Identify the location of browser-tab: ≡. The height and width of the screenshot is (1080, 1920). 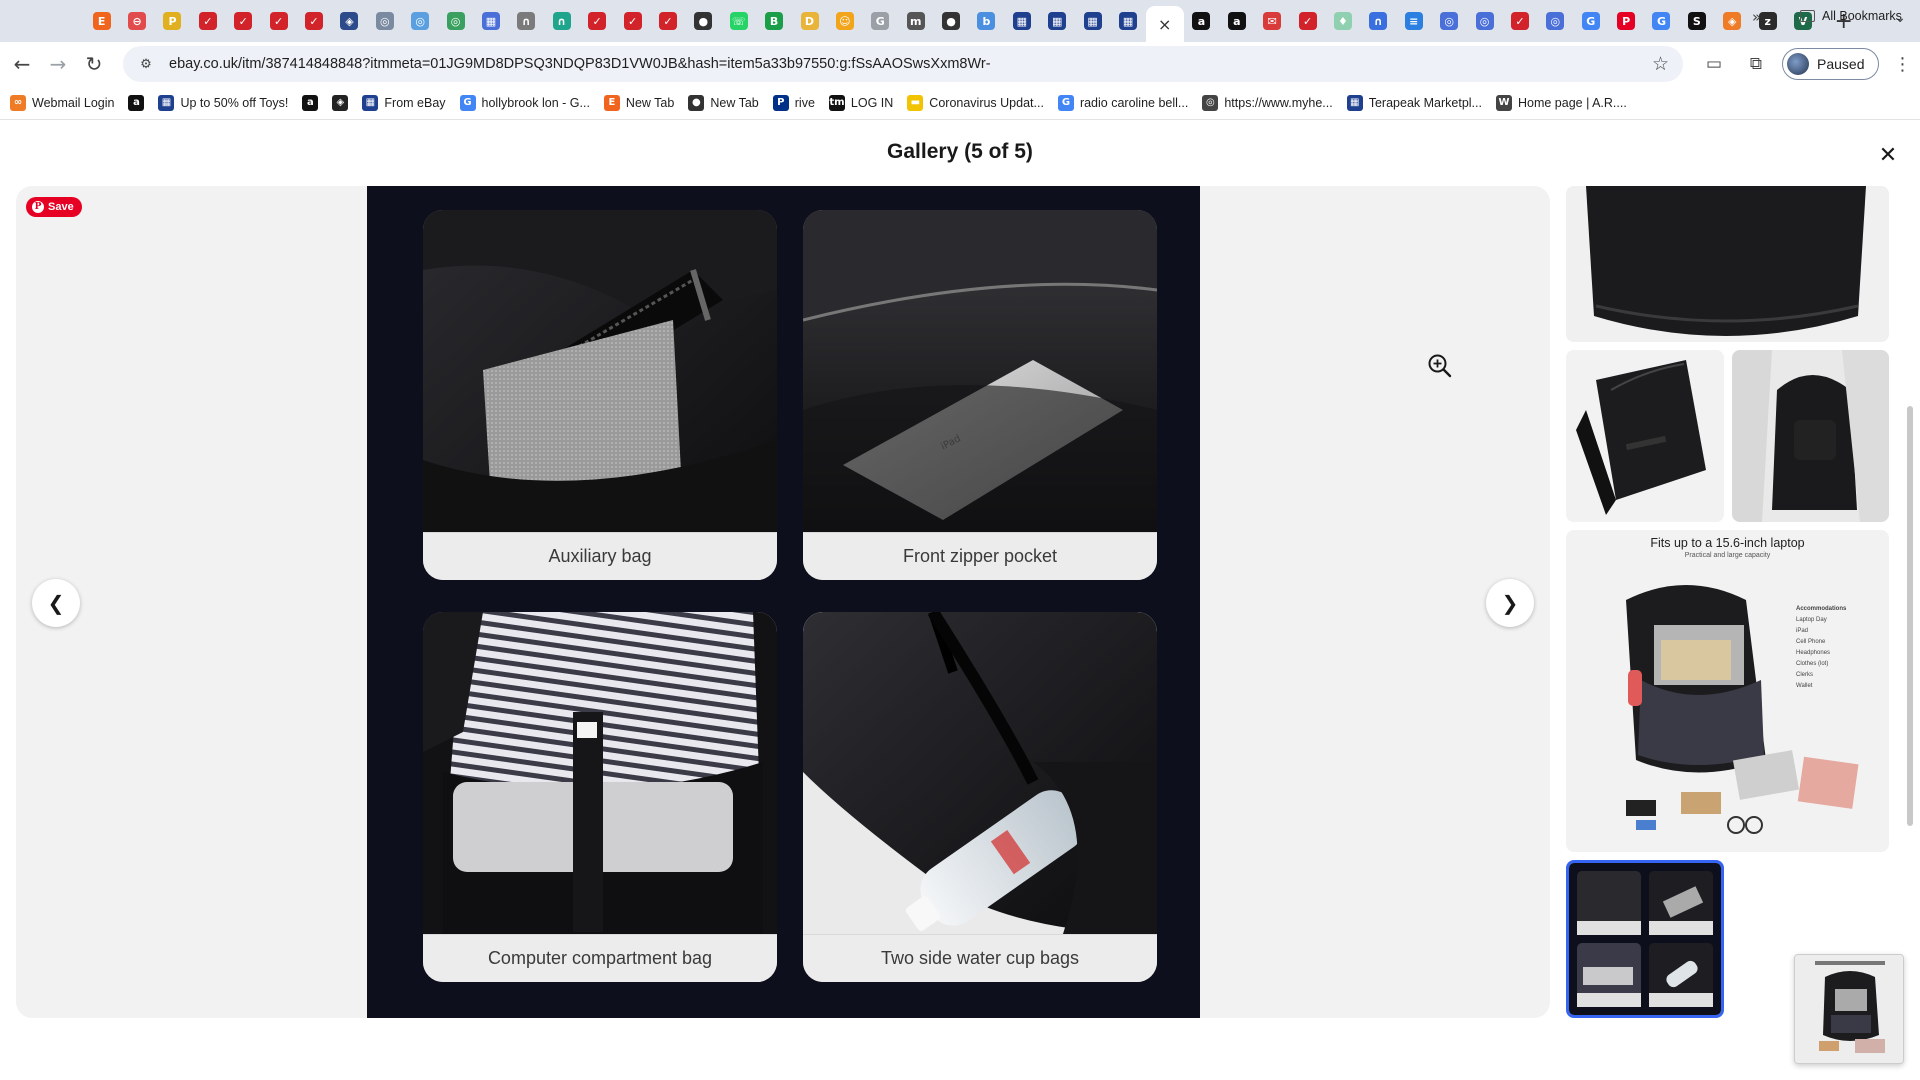
(1413, 21).